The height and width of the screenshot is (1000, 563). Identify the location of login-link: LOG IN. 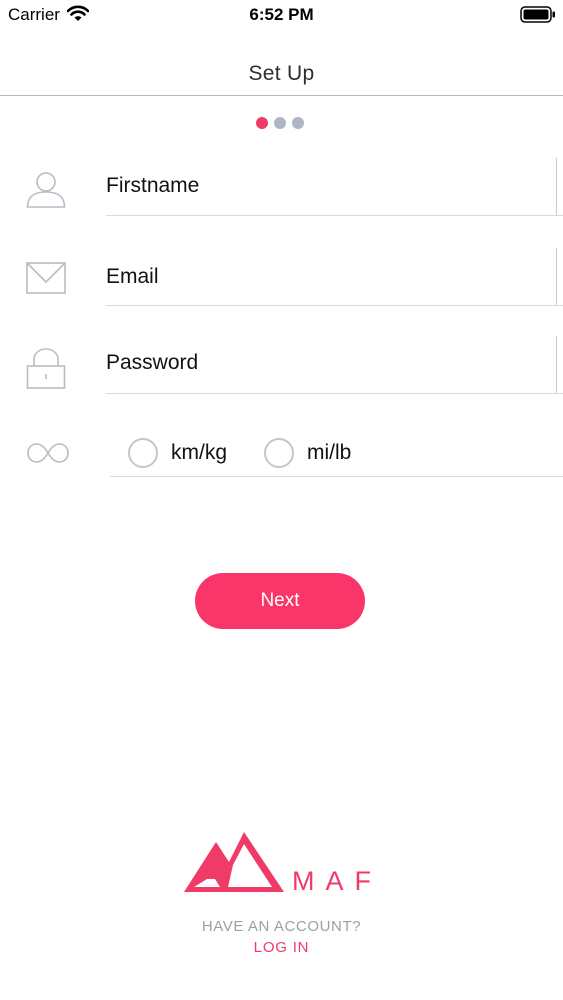
(281, 947).